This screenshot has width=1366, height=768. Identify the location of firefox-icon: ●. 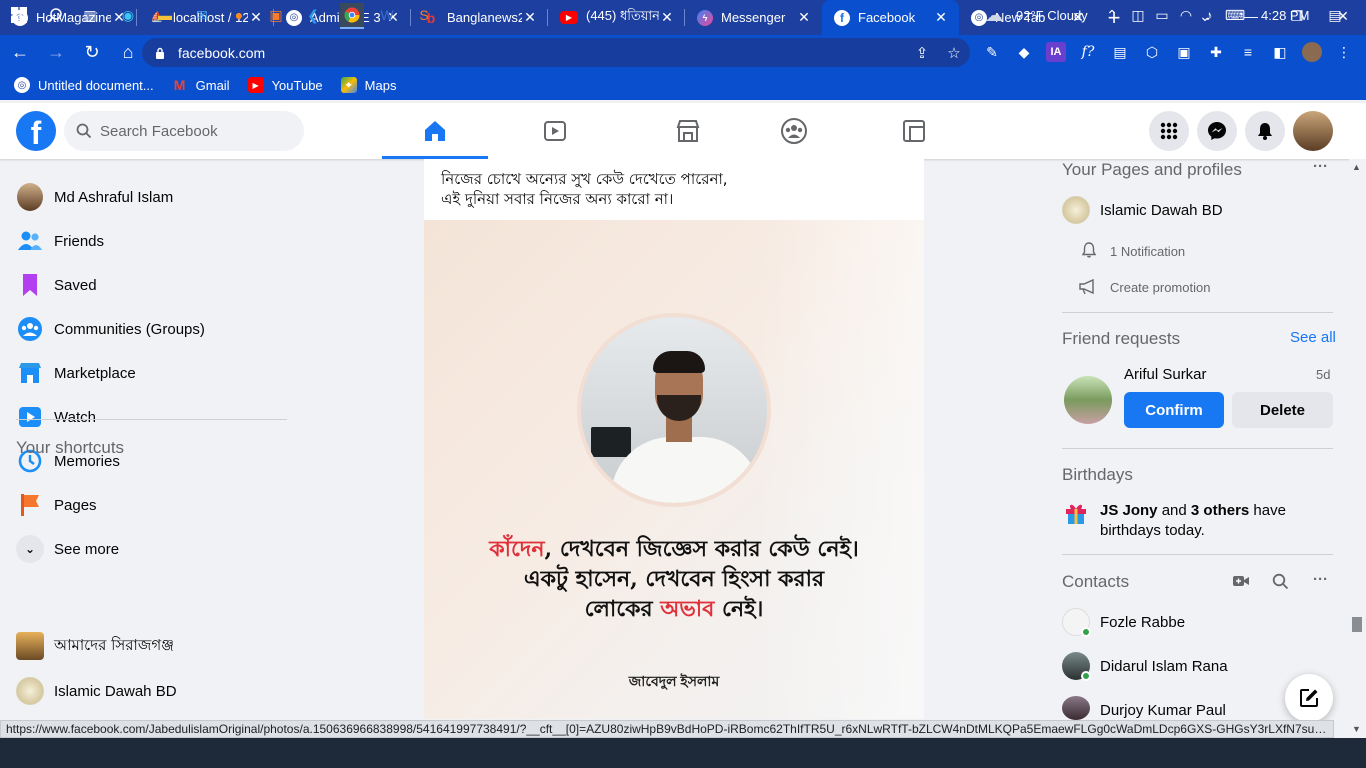
(239, 15).